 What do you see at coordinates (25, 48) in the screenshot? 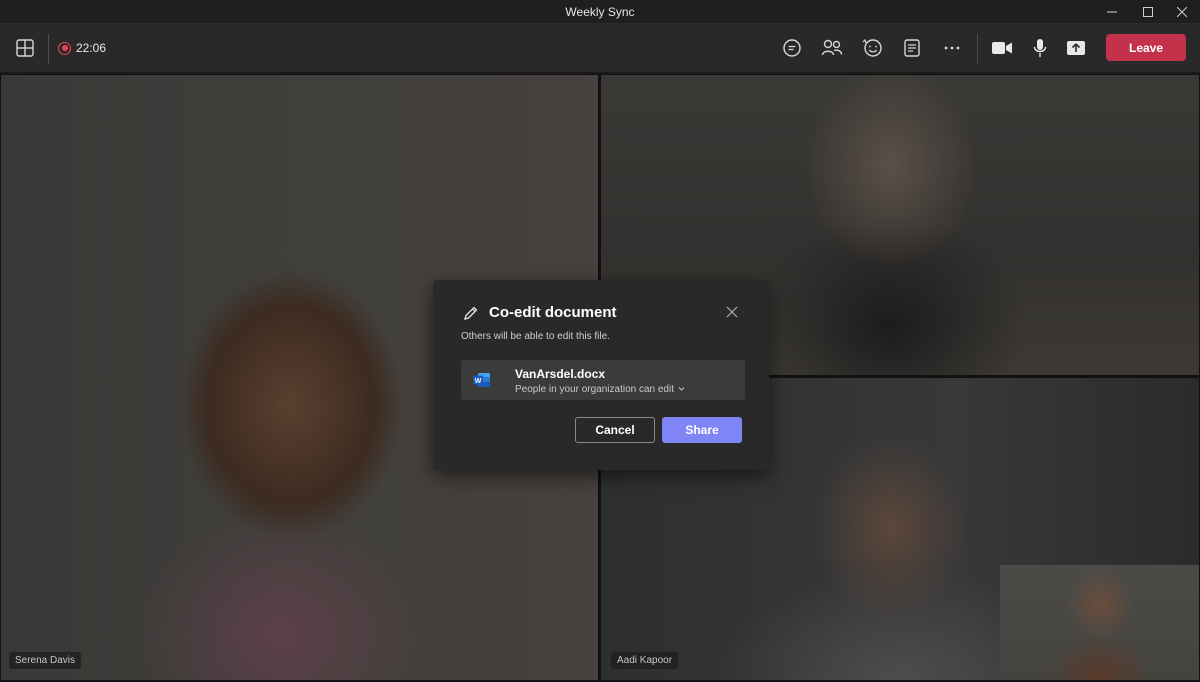
I see `grid-view-icon` at bounding box center [25, 48].